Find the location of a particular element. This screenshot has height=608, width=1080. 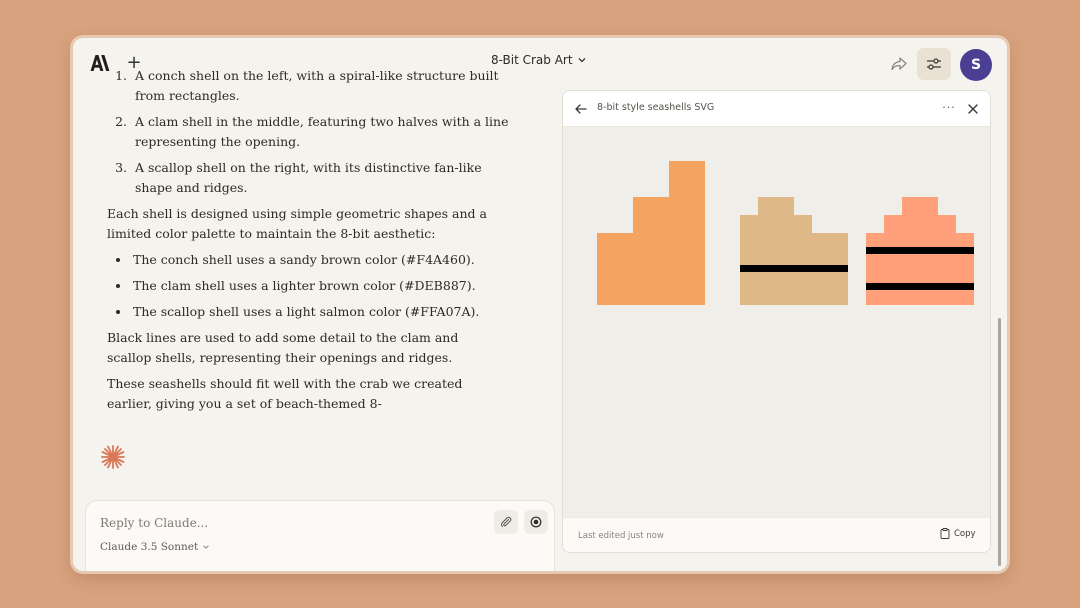

copy-button: Copy is located at coordinates (958, 533).